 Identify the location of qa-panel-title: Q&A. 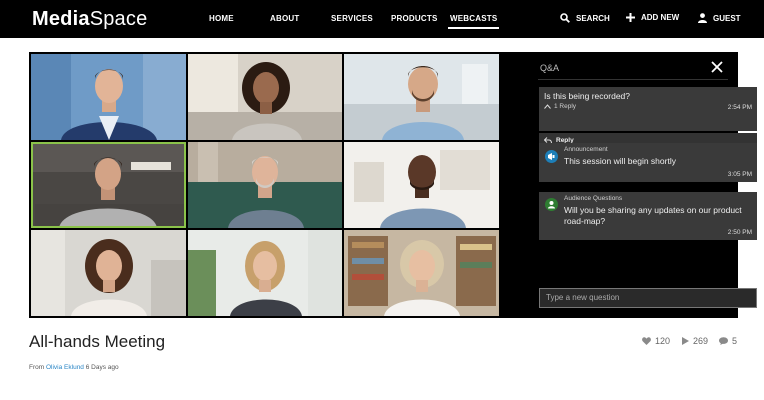
(550, 68).